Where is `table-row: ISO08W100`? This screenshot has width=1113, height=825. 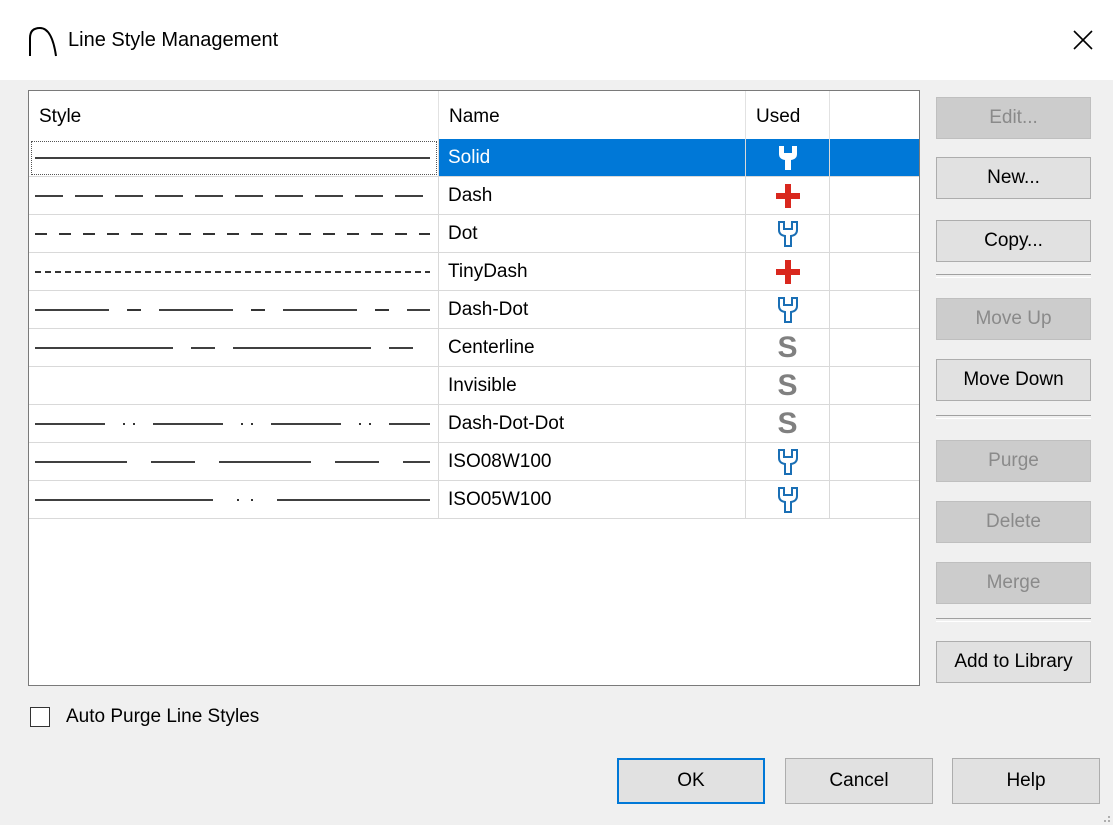 table-row: ISO08W100 is located at coordinates (474, 462).